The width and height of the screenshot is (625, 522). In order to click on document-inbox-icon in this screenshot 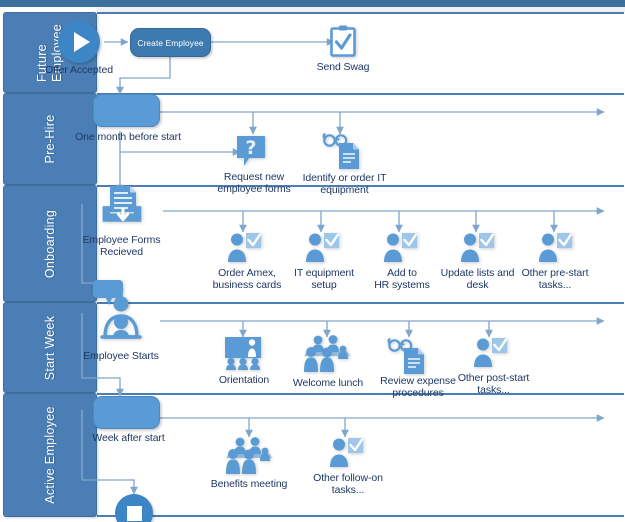, I will do `click(122, 204)`.